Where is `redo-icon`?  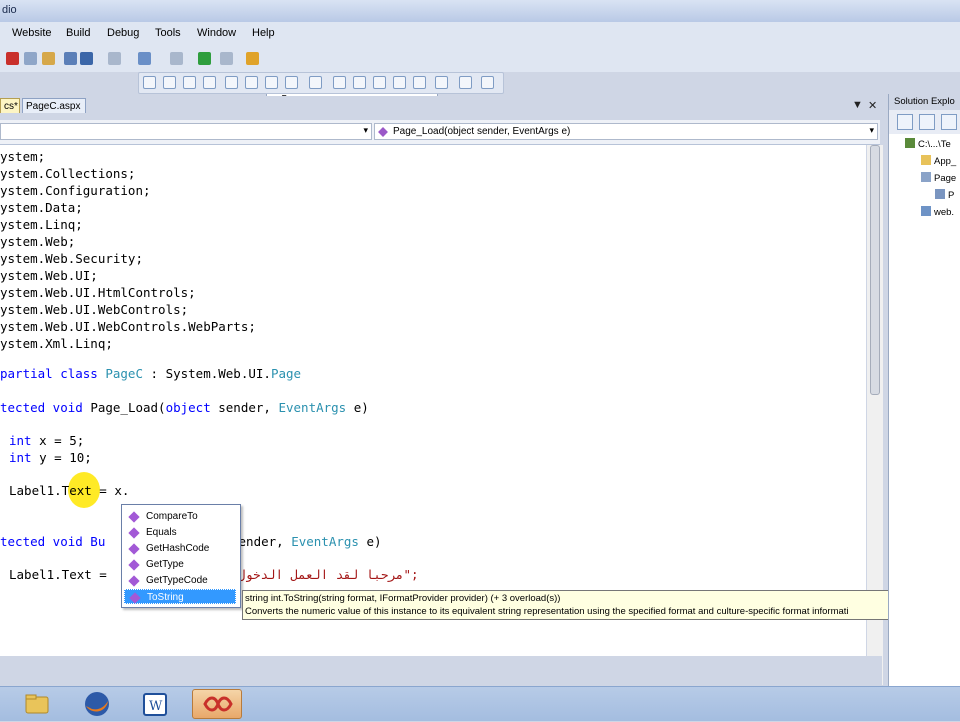
redo-icon is located at coordinates (114, 58).